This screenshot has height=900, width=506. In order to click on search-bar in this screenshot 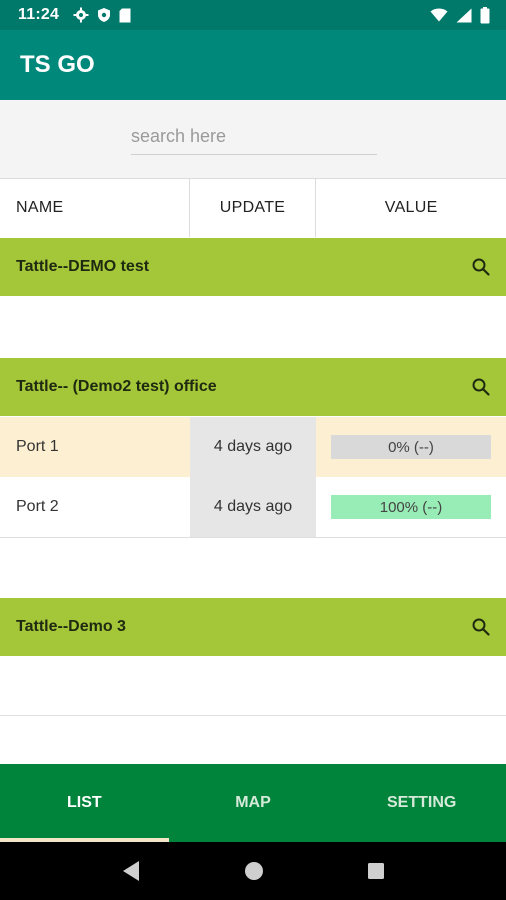, I will do `click(253, 139)`.